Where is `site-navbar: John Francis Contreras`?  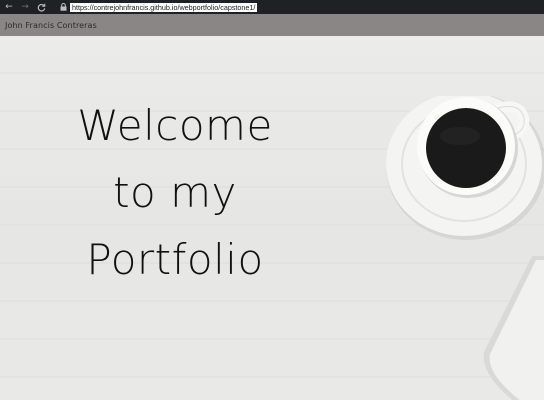
site-navbar: John Francis Contreras is located at coordinates (272, 25).